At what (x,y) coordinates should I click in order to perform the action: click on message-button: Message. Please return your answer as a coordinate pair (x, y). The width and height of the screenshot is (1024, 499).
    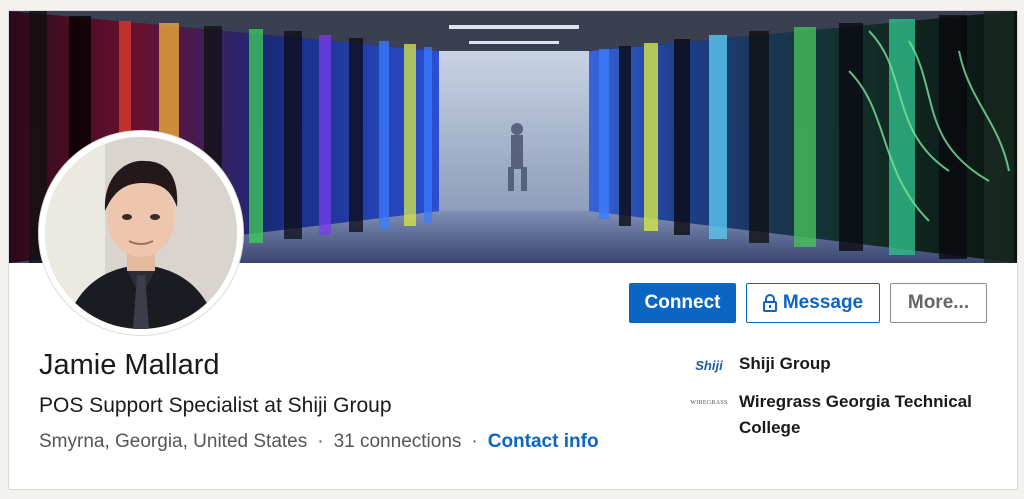
    Looking at the image, I should click on (813, 303).